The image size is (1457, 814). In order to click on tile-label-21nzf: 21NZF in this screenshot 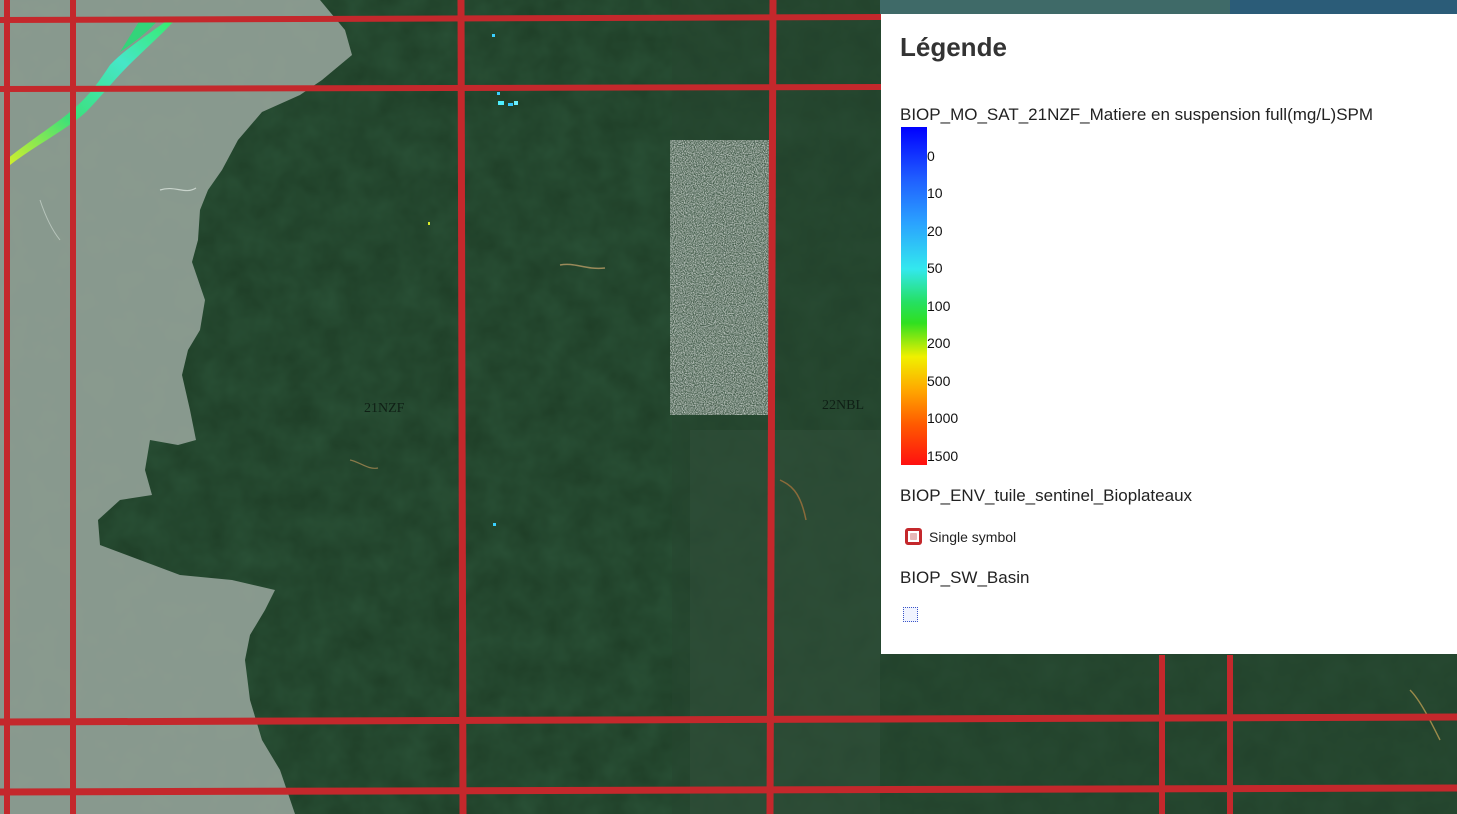, I will do `click(384, 408)`.